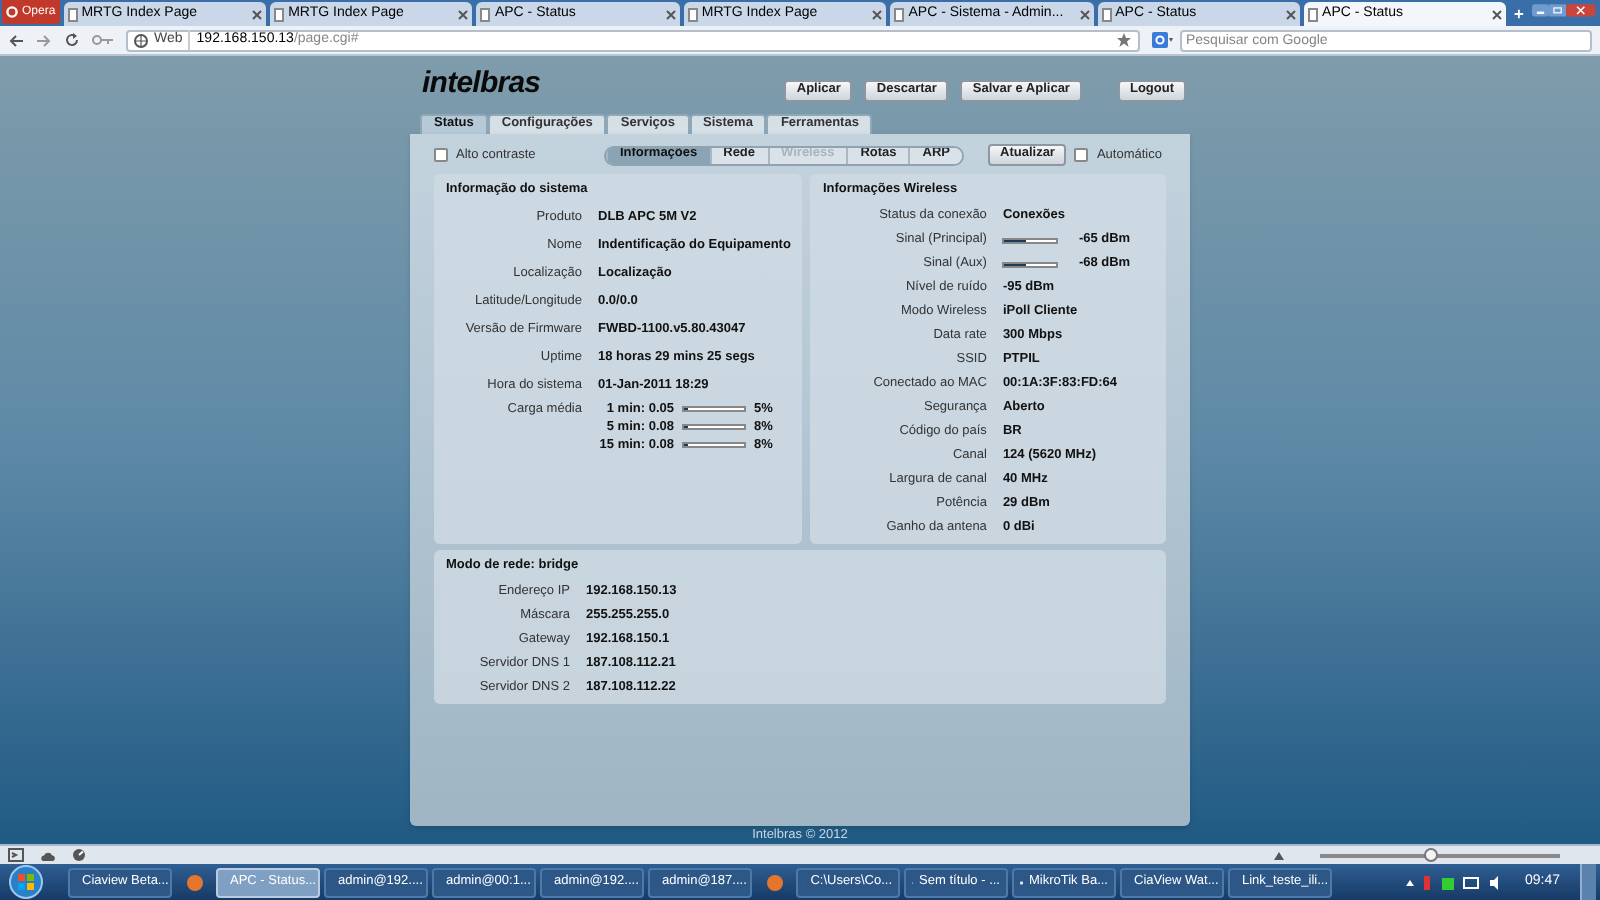  What do you see at coordinates (481, 83) in the screenshot?
I see `logo: intelbras` at bounding box center [481, 83].